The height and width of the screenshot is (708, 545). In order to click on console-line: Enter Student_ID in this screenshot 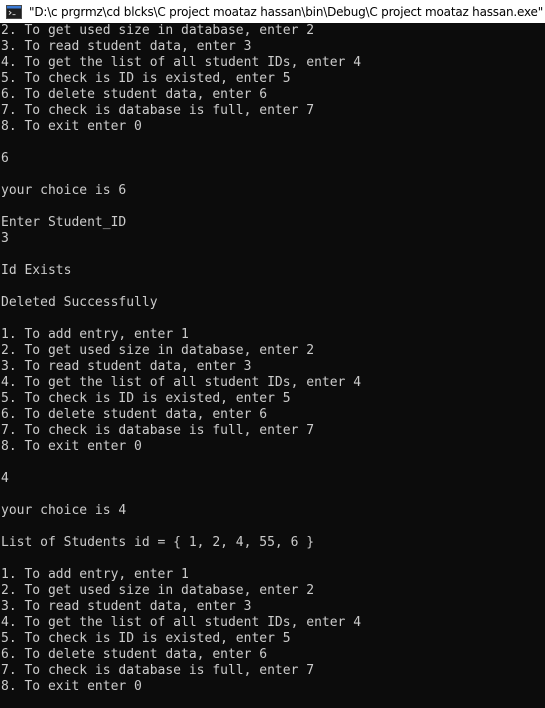, I will do `click(64, 222)`.